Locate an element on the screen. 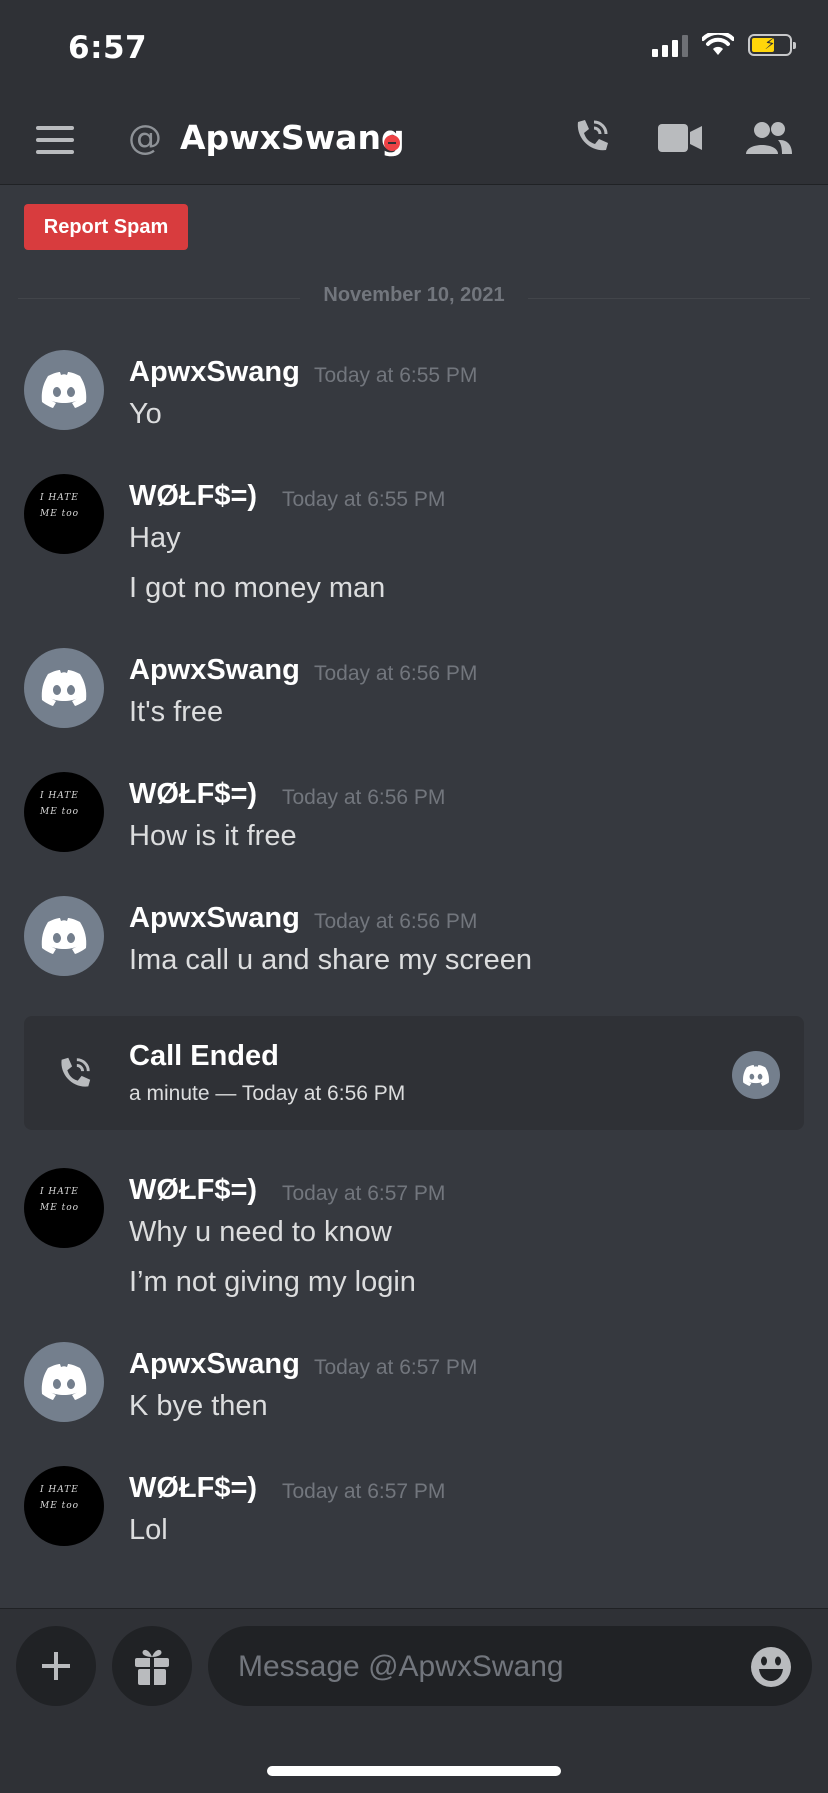  call-participant-avatar is located at coordinates (756, 1075).